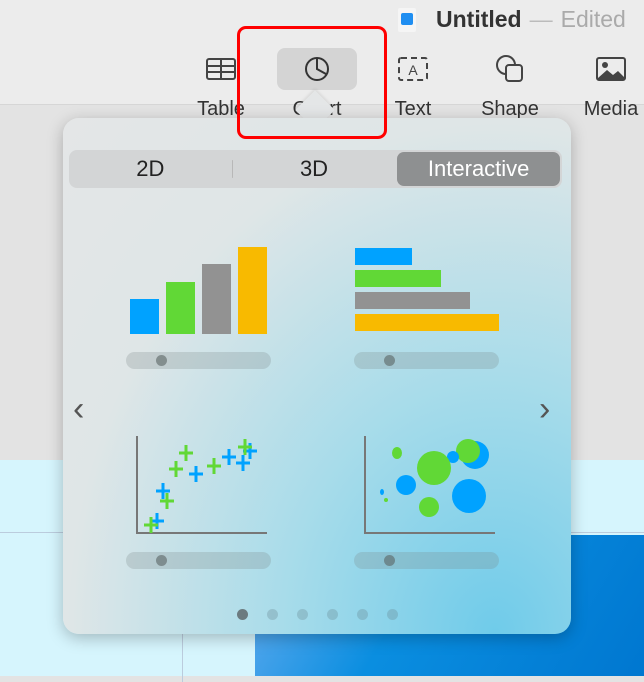 The height and width of the screenshot is (682, 644). Describe the element at coordinates (428, 290) in the screenshot. I see `interactive-bar-chart-option` at that location.